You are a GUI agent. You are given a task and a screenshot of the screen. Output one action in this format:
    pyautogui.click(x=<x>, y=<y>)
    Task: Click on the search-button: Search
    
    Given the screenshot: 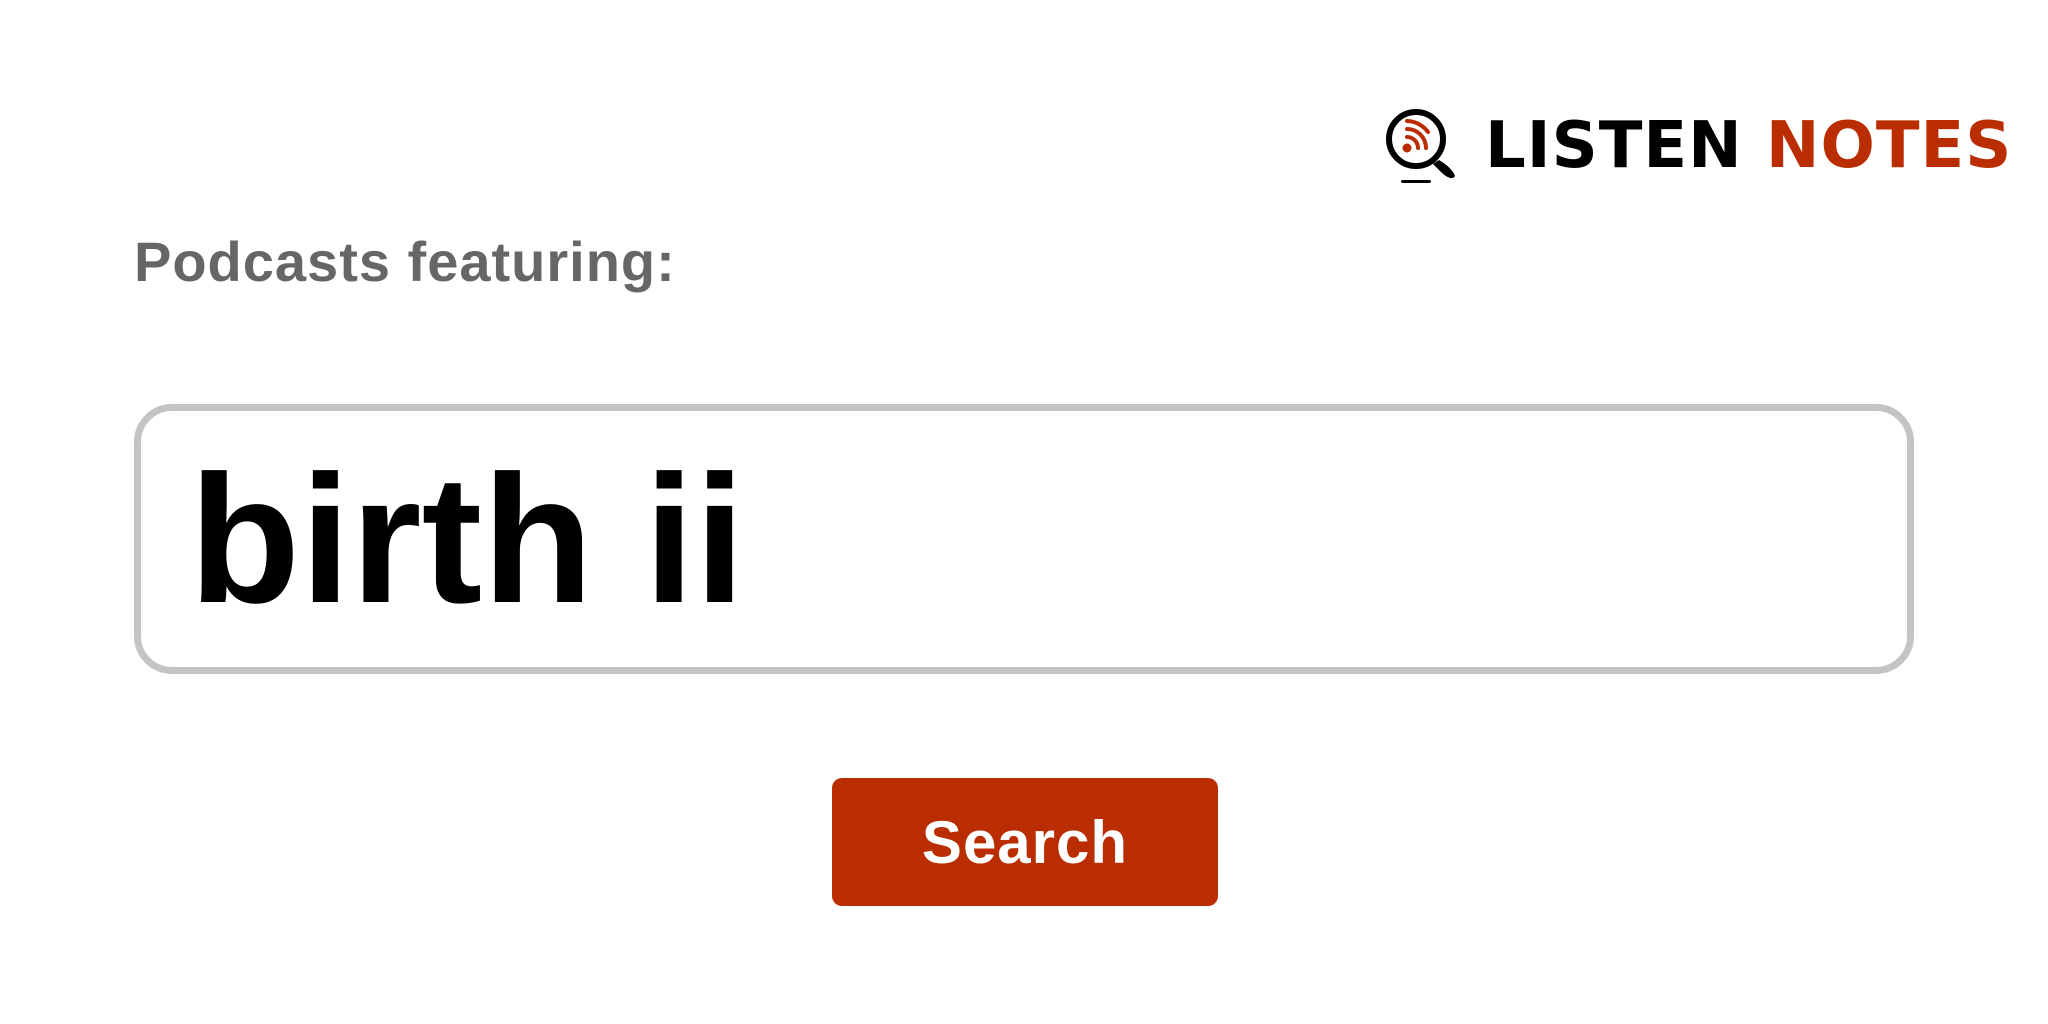 What is the action you would take?
    pyautogui.click(x=1025, y=842)
    